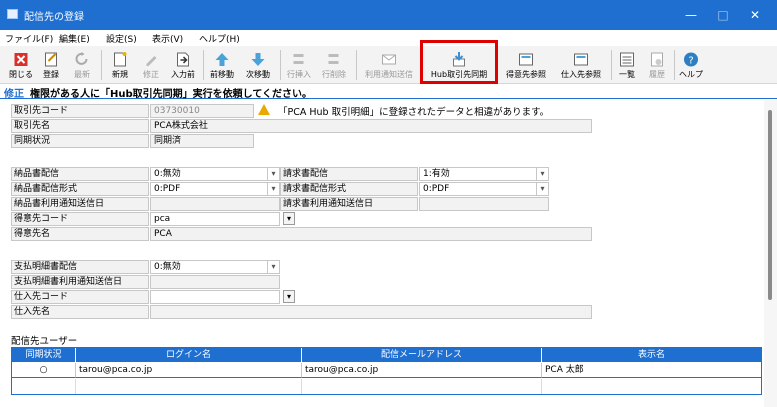 The height and width of the screenshot is (407, 777). I want to click on vertical-scrollbar, so click(770, 253).